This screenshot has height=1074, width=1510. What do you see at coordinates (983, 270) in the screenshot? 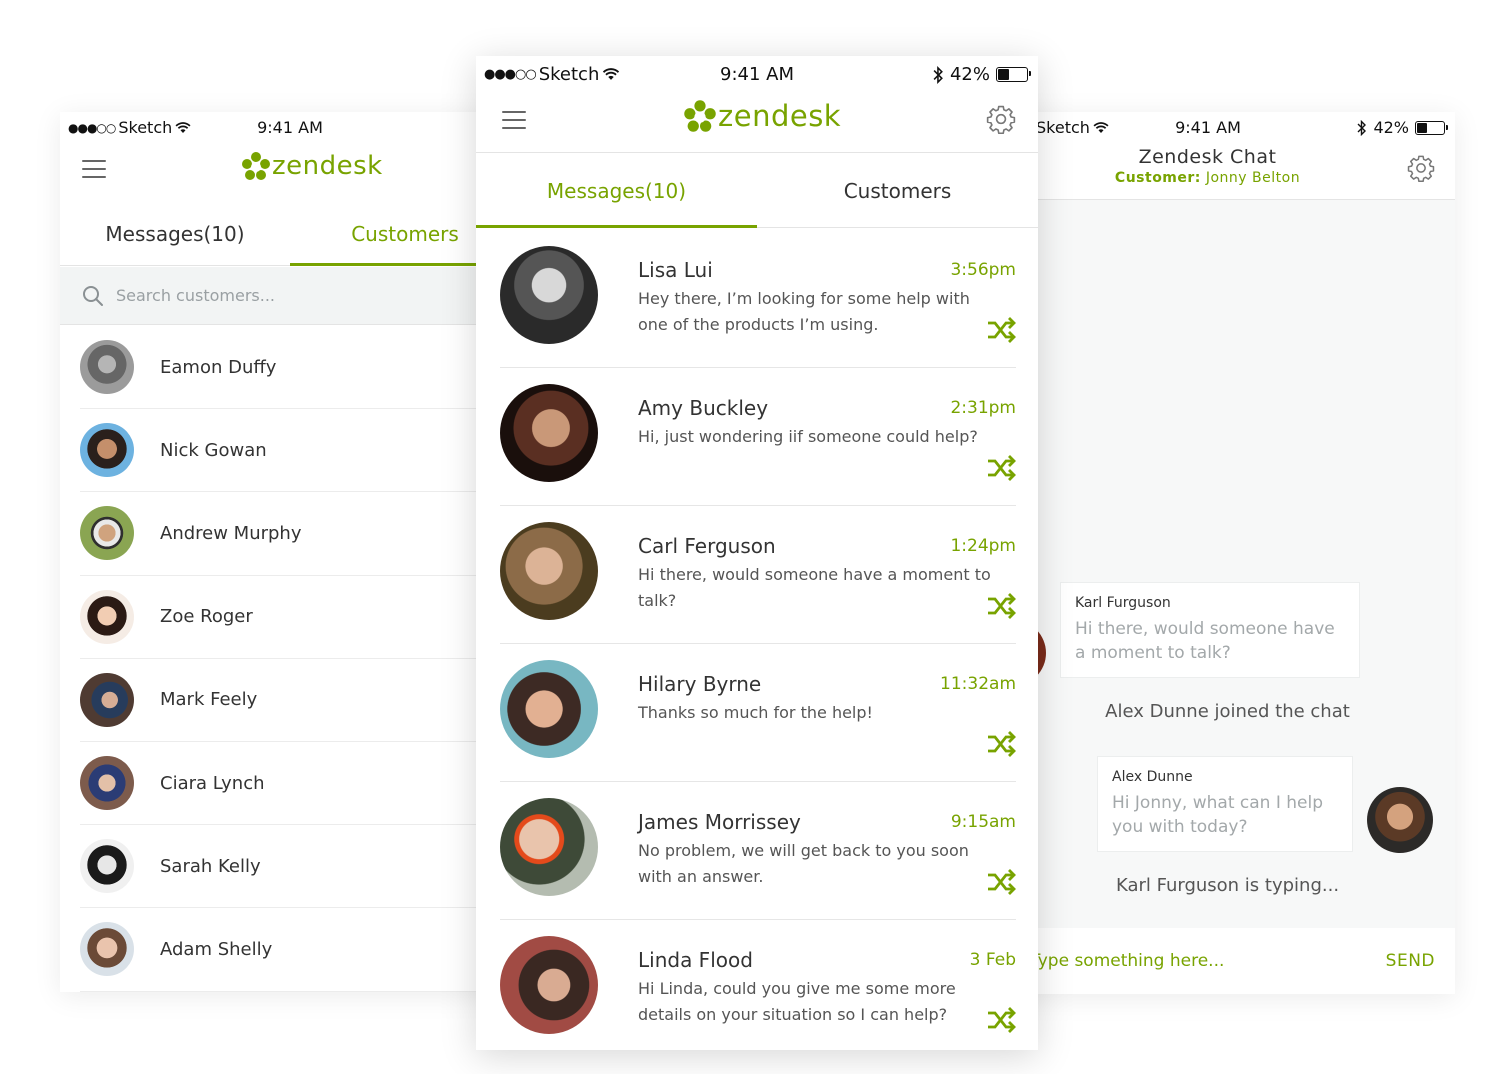
I see `message-time: 3:56pm` at bounding box center [983, 270].